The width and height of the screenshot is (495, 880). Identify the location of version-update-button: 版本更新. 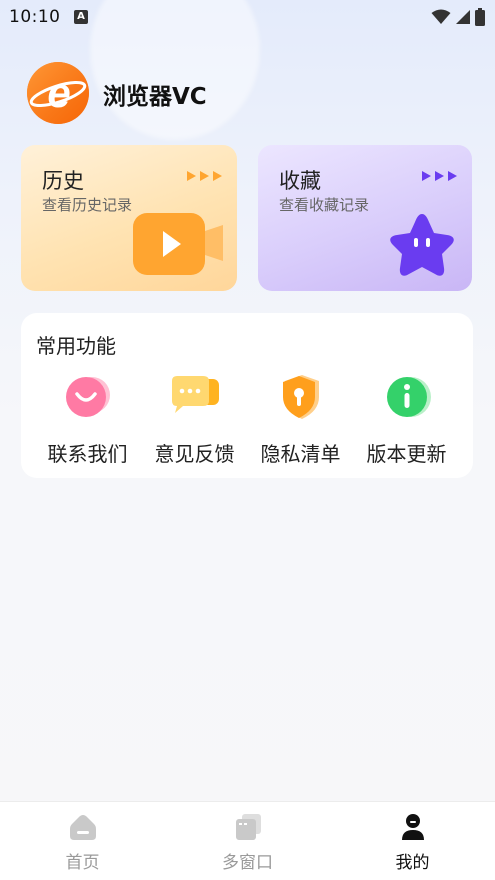
(406, 423).